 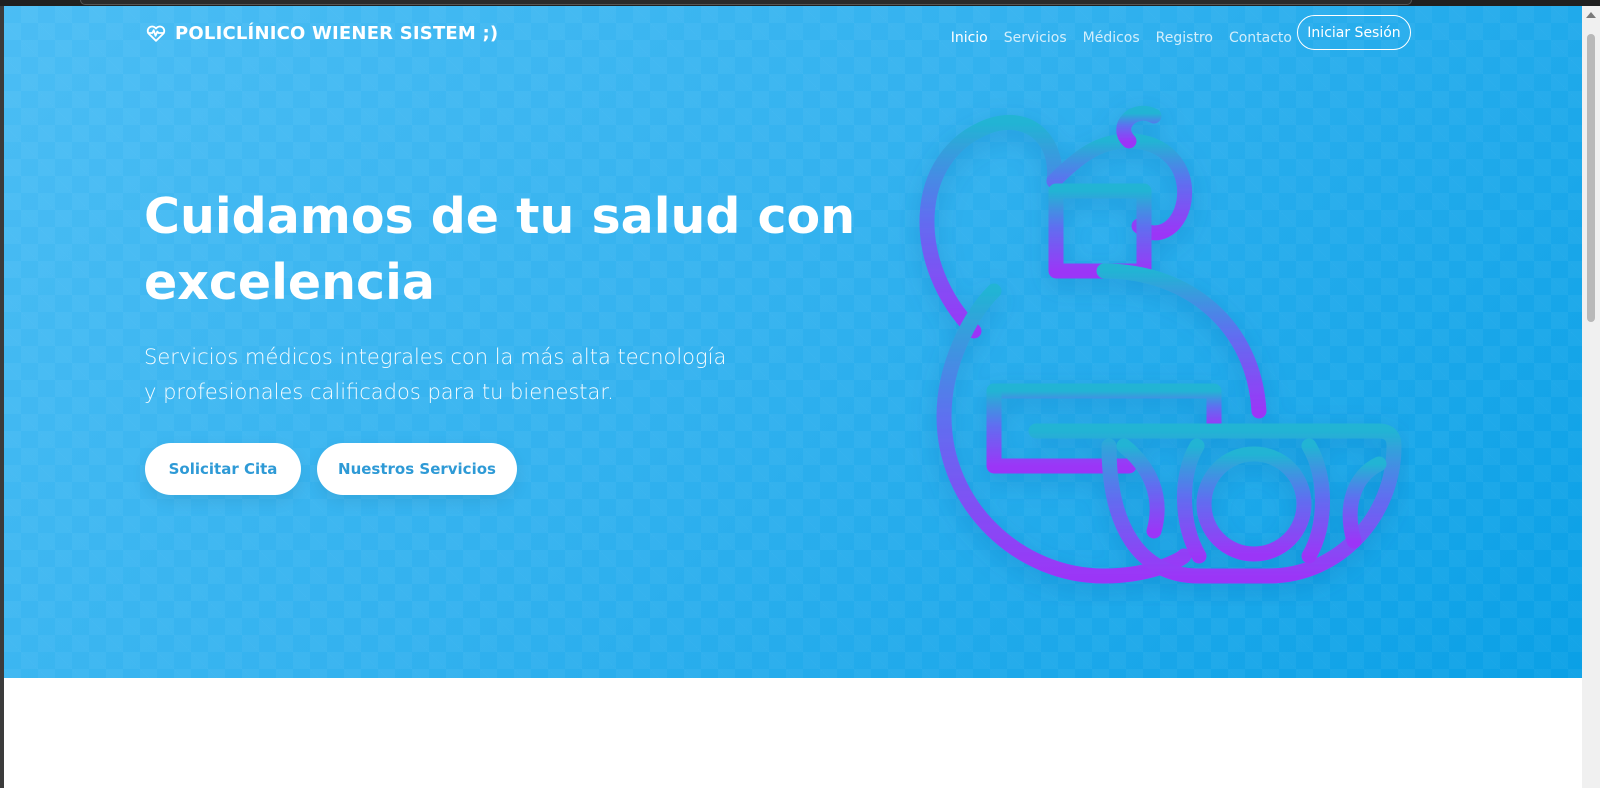 What do you see at coordinates (1260, 38) in the screenshot?
I see `nav-link-contacto: Contacto` at bounding box center [1260, 38].